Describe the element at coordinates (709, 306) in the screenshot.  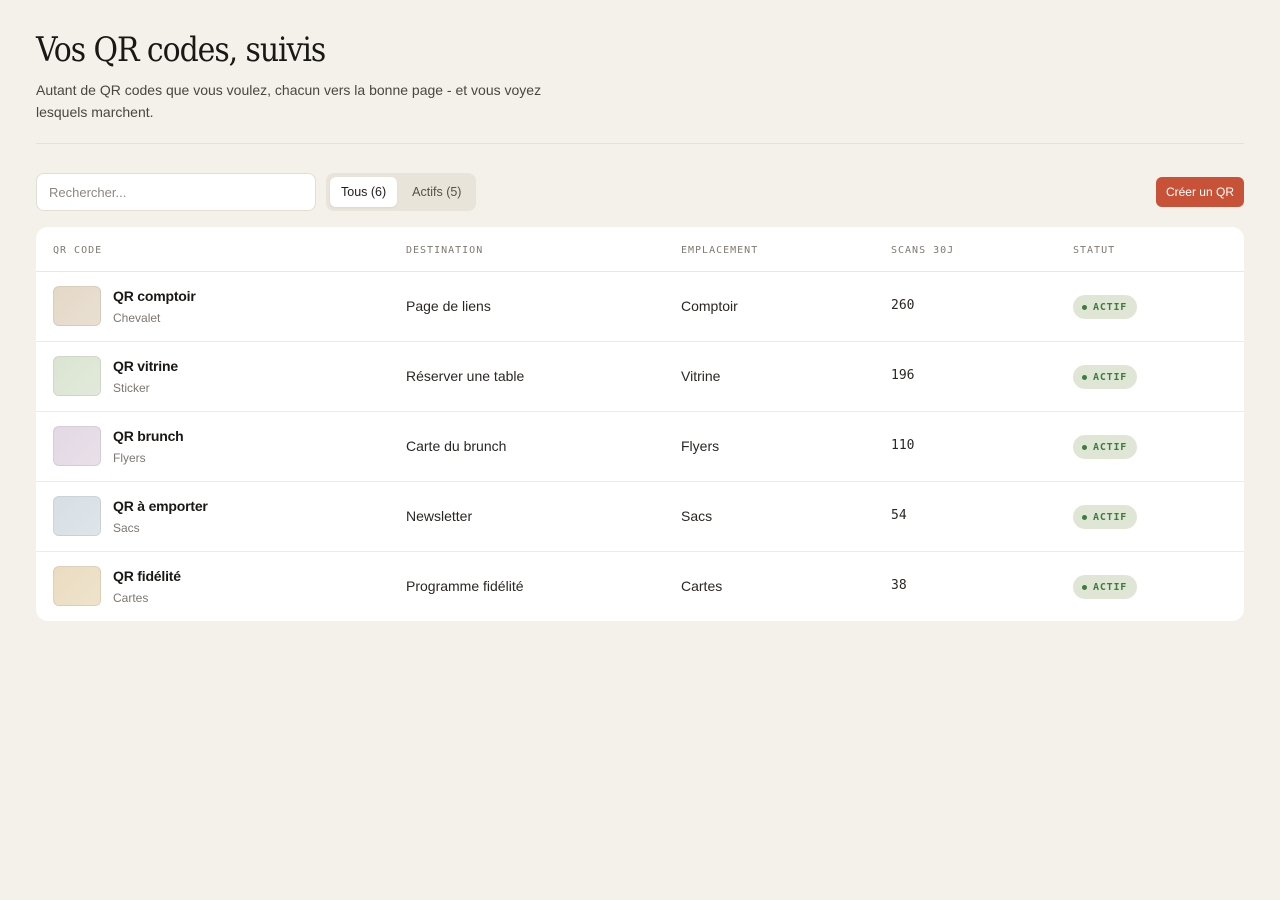
I see `qr-location: Comptoir` at that location.